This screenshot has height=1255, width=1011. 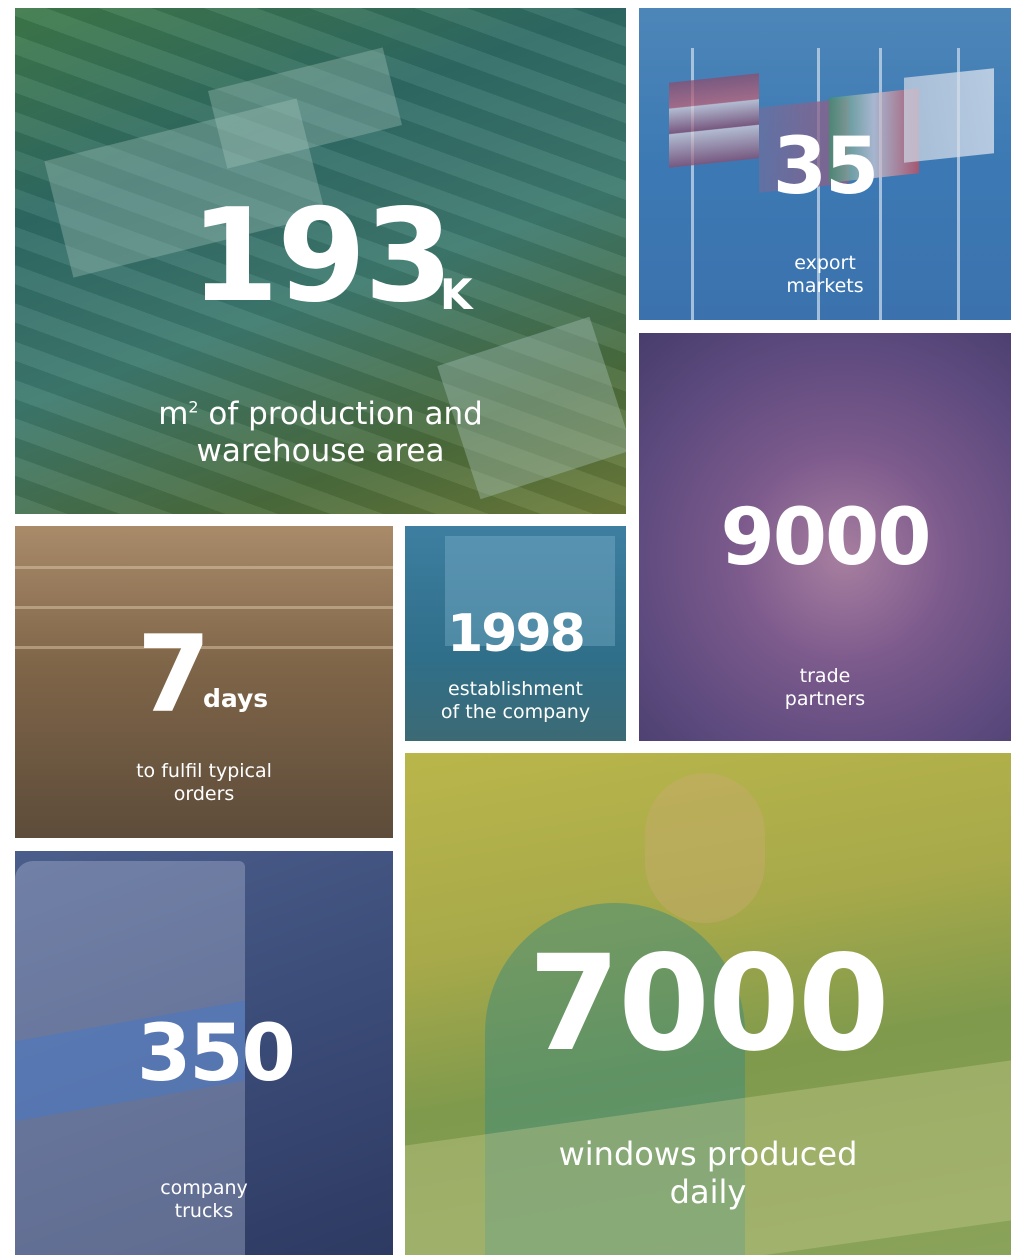 I want to click on area-unit: m, so click(x=173, y=414).